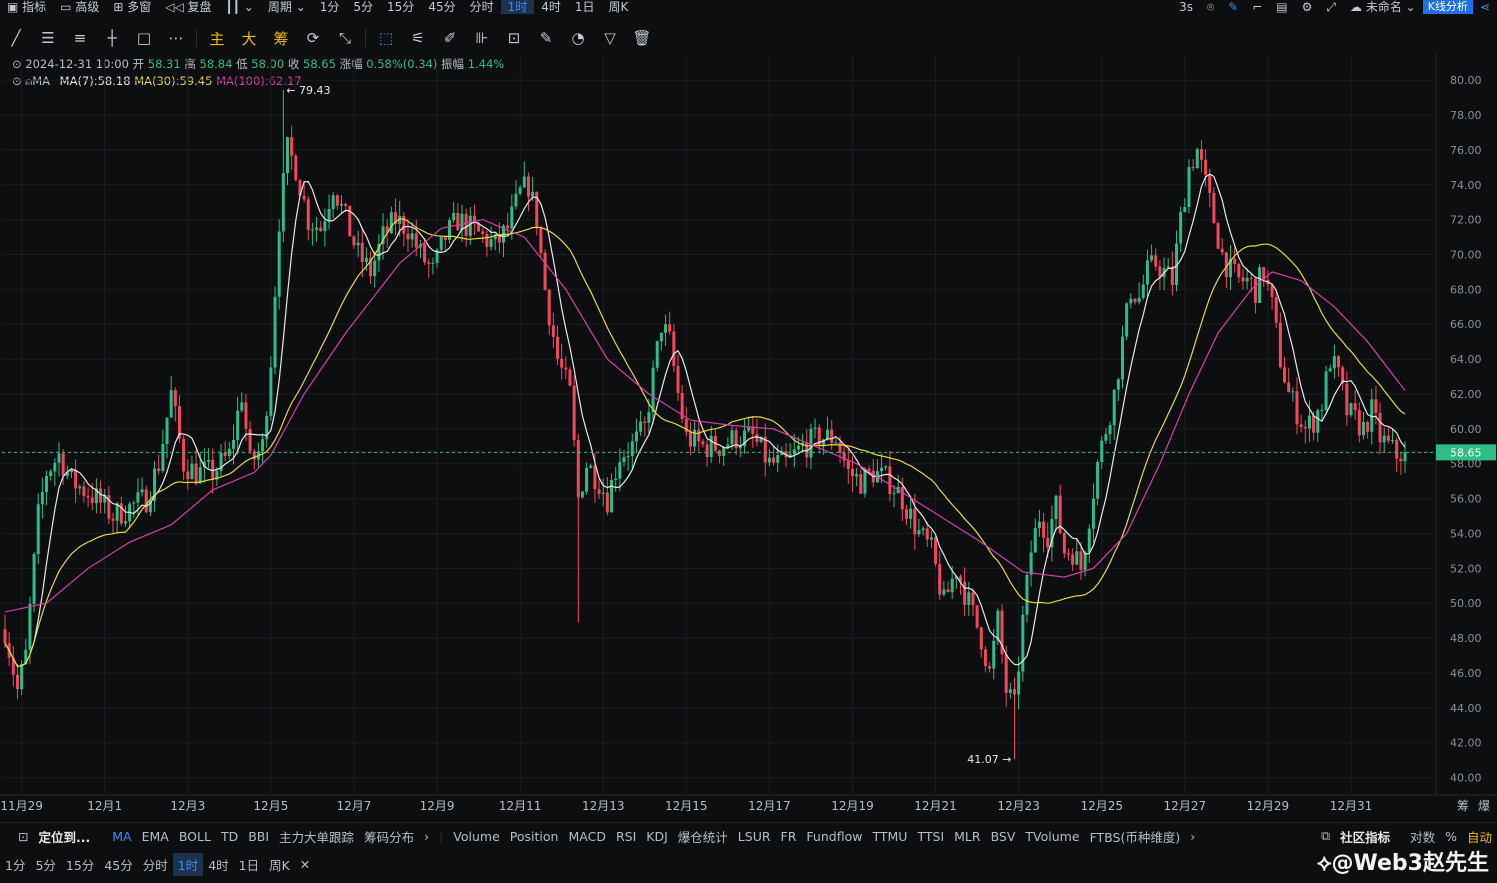  I want to click on indicator-ttmu: TTMU, so click(889, 836).